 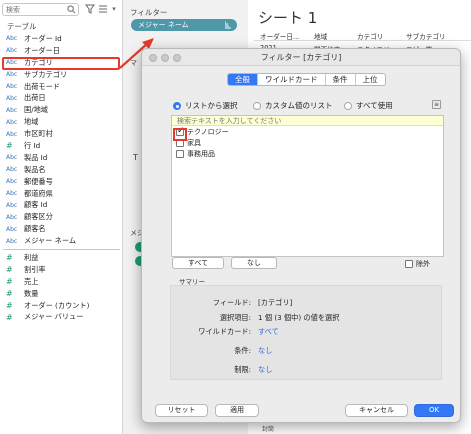 I want to click on select-none-button: なし, so click(x=254, y=263).